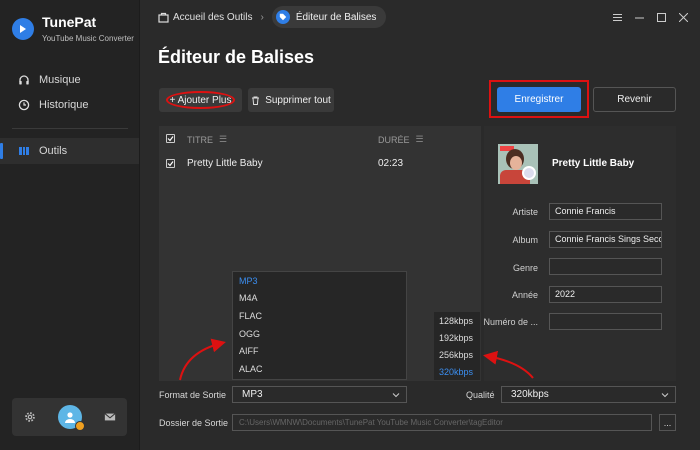 The height and width of the screenshot is (450, 700). Describe the element at coordinates (319, 334) in the screenshot. I see `format-option-ogg: OGG` at that location.